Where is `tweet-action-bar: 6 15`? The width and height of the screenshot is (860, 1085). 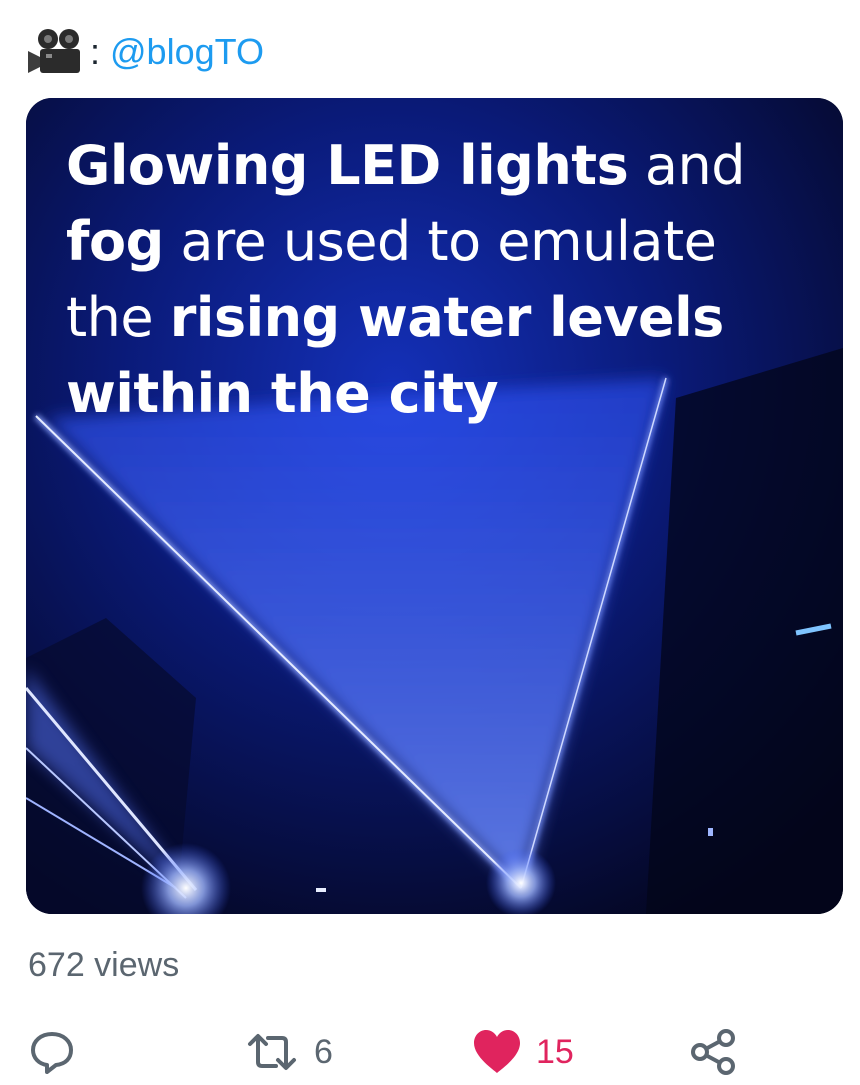
tweet-action-bar: 6 15 is located at coordinates (430, 1052).